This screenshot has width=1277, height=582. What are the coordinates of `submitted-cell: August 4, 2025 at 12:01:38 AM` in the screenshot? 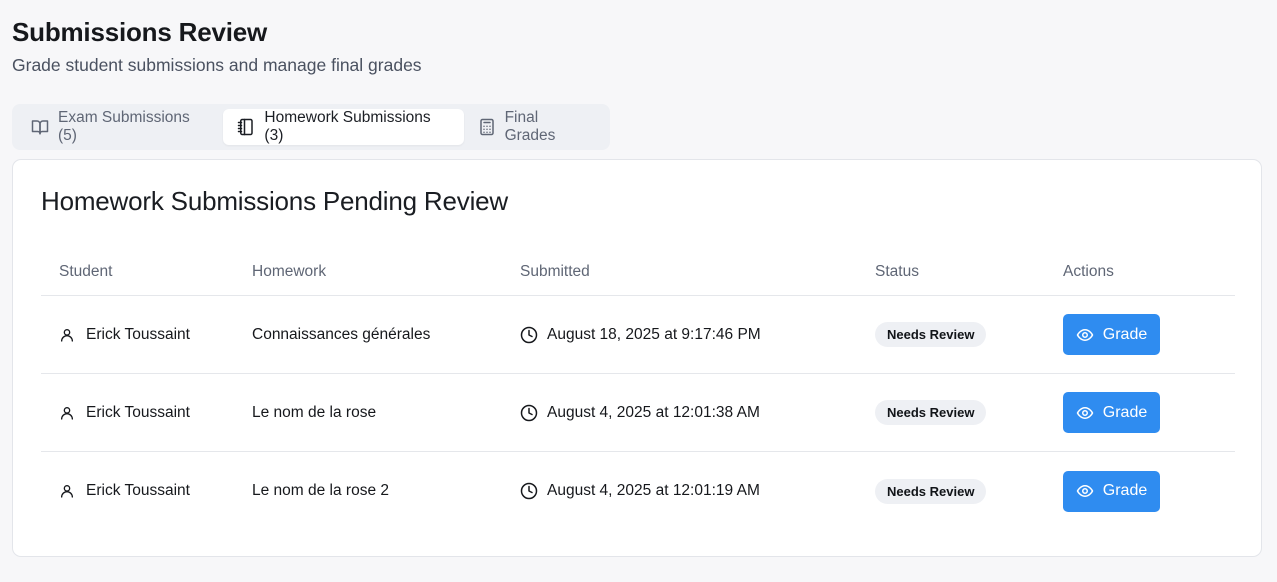 It's located at (697, 413).